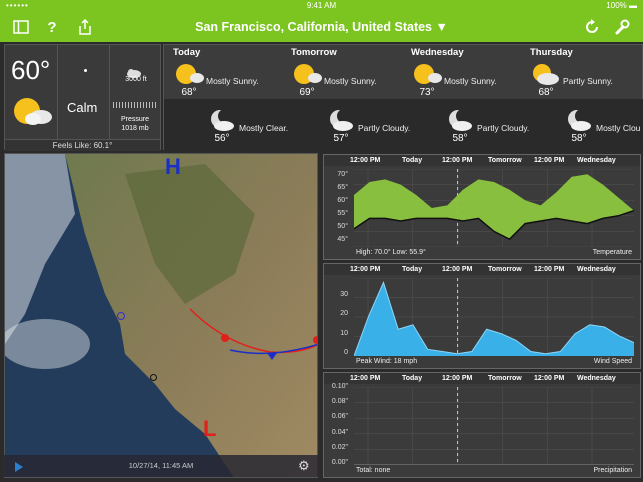 This screenshot has height=482, width=643. What do you see at coordinates (339, 462) in the screenshot?
I see `y-tick-label: 0.00"` at bounding box center [339, 462].